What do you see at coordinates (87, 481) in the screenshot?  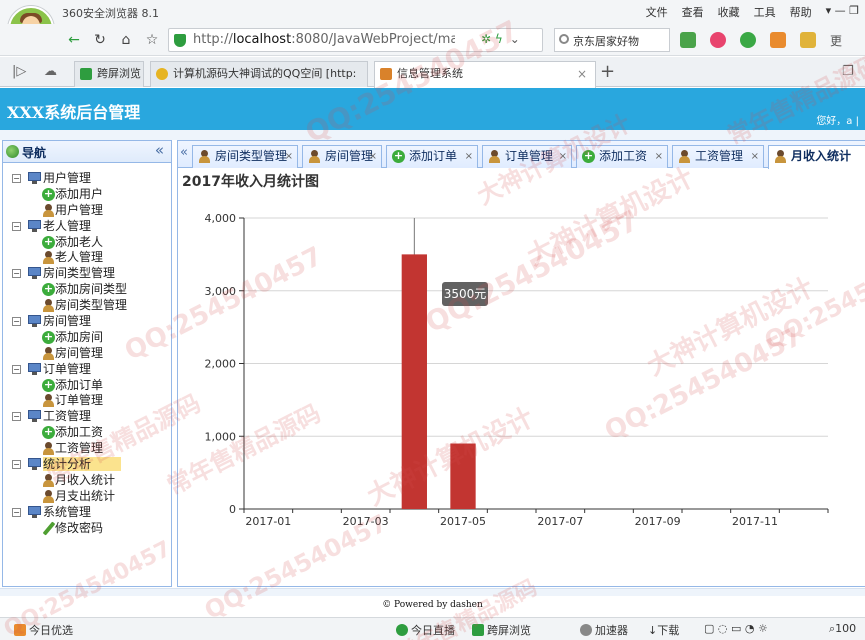 I see `nav-item-6-0: 月收入统计` at bounding box center [87, 481].